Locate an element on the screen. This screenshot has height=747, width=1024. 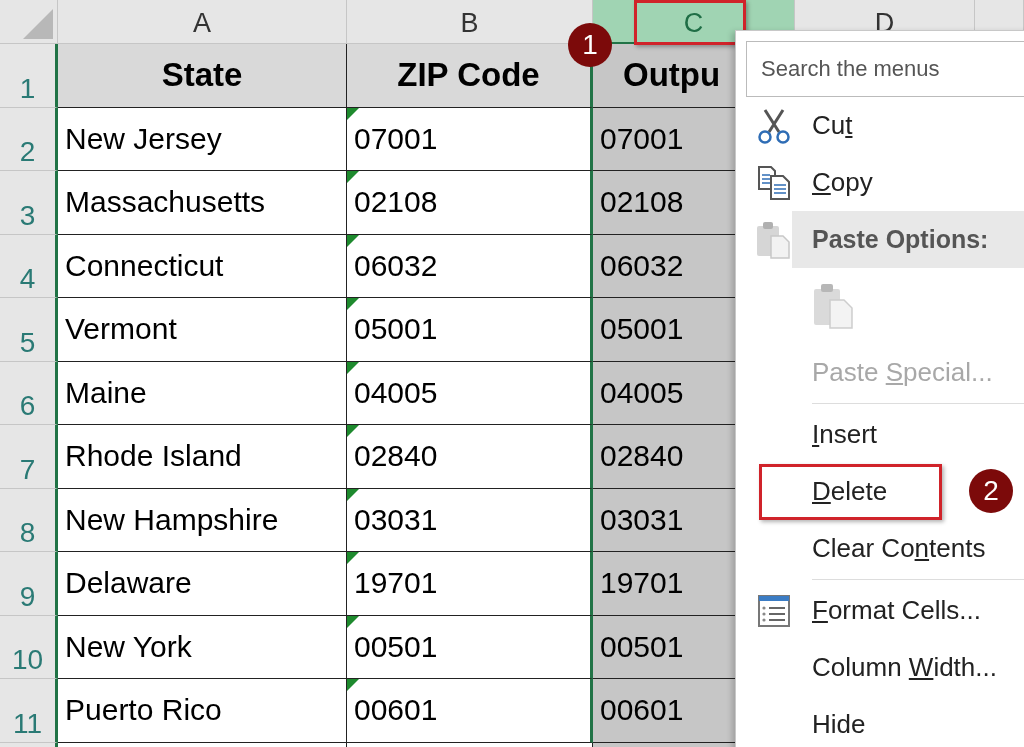
cell-text: Puerto Rico is located at coordinates (143, 710).